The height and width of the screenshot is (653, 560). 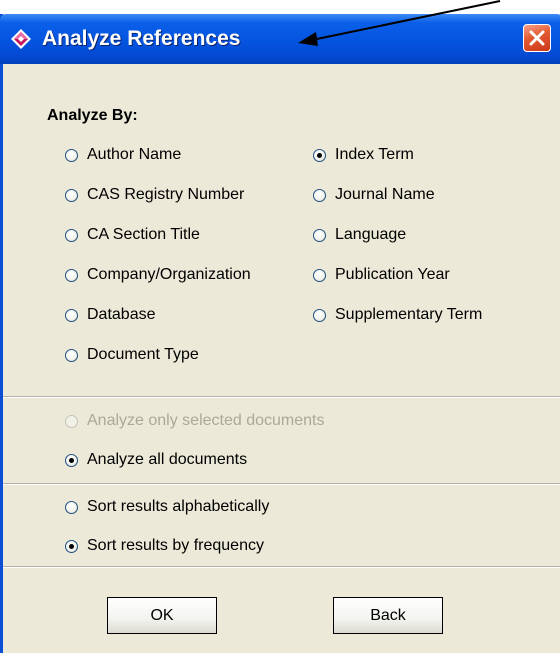 I want to click on radio-sort-alphabetically: Sort results alphabetically, so click(x=167, y=507).